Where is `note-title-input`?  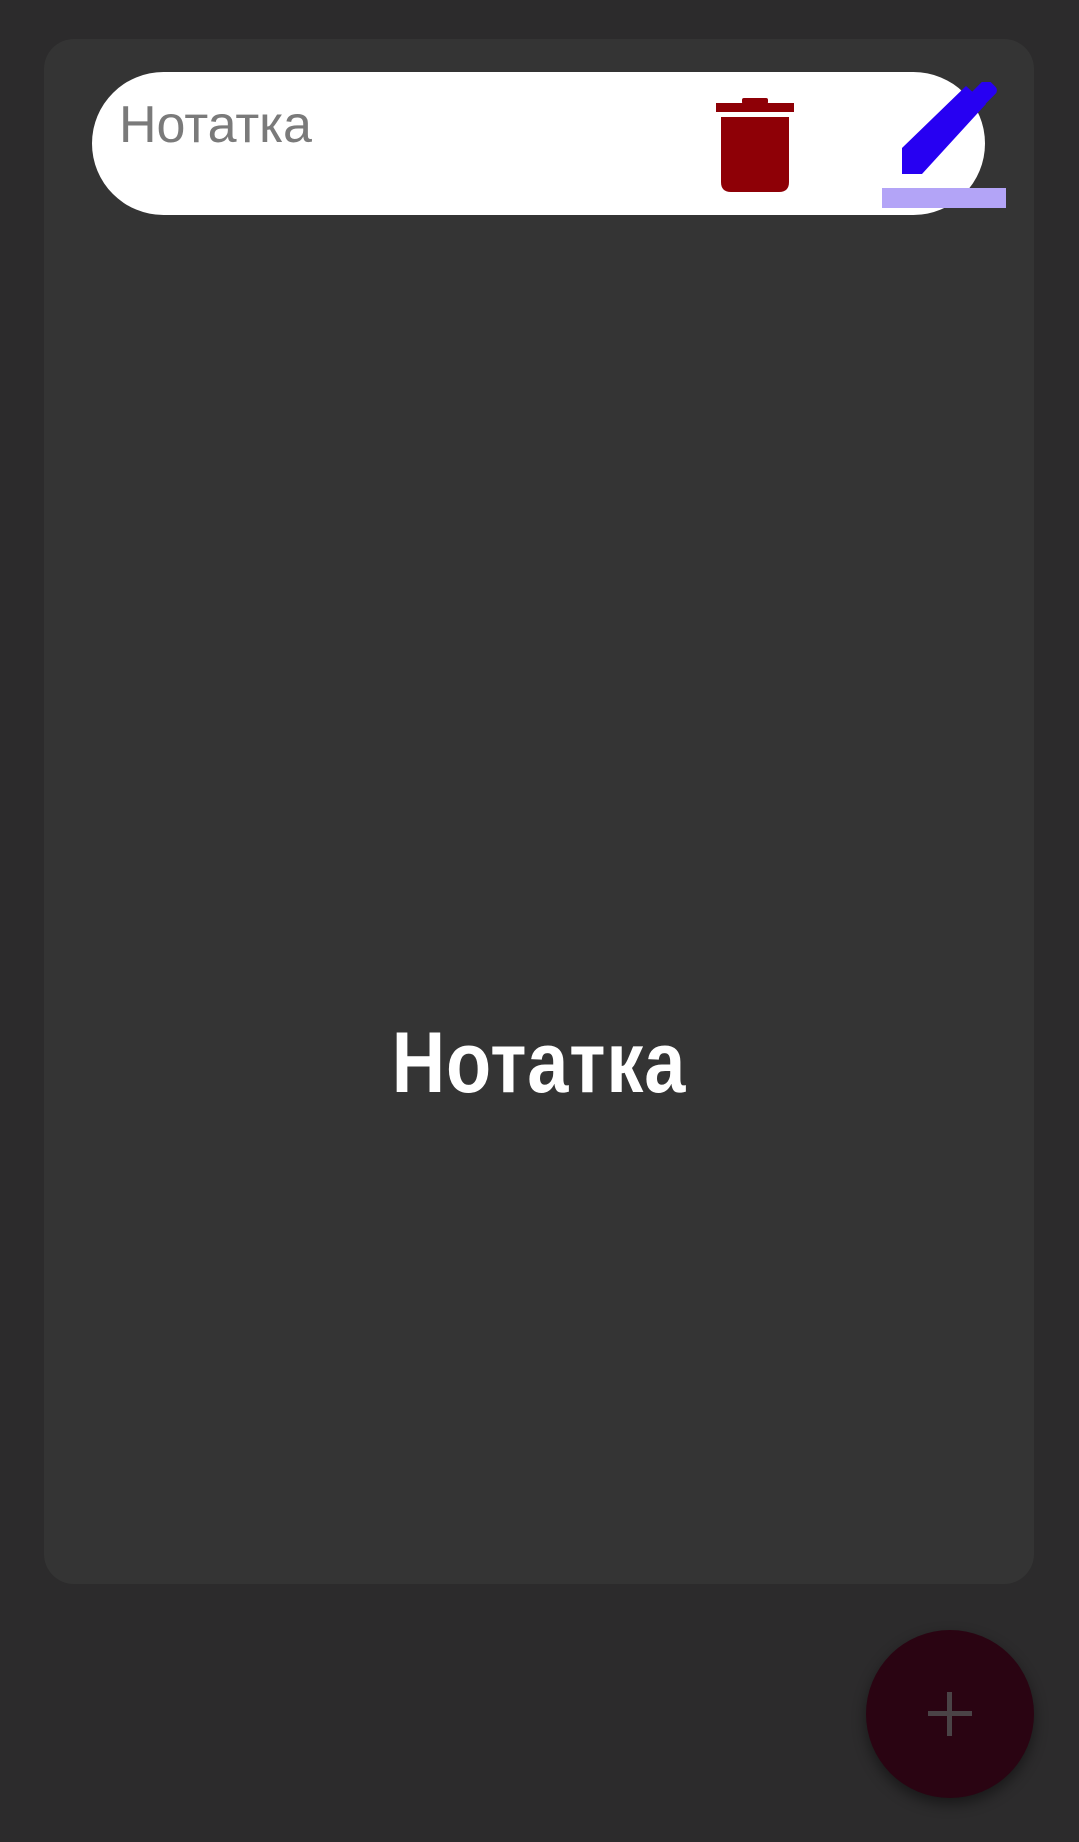 note-title-input is located at coordinates (399, 125).